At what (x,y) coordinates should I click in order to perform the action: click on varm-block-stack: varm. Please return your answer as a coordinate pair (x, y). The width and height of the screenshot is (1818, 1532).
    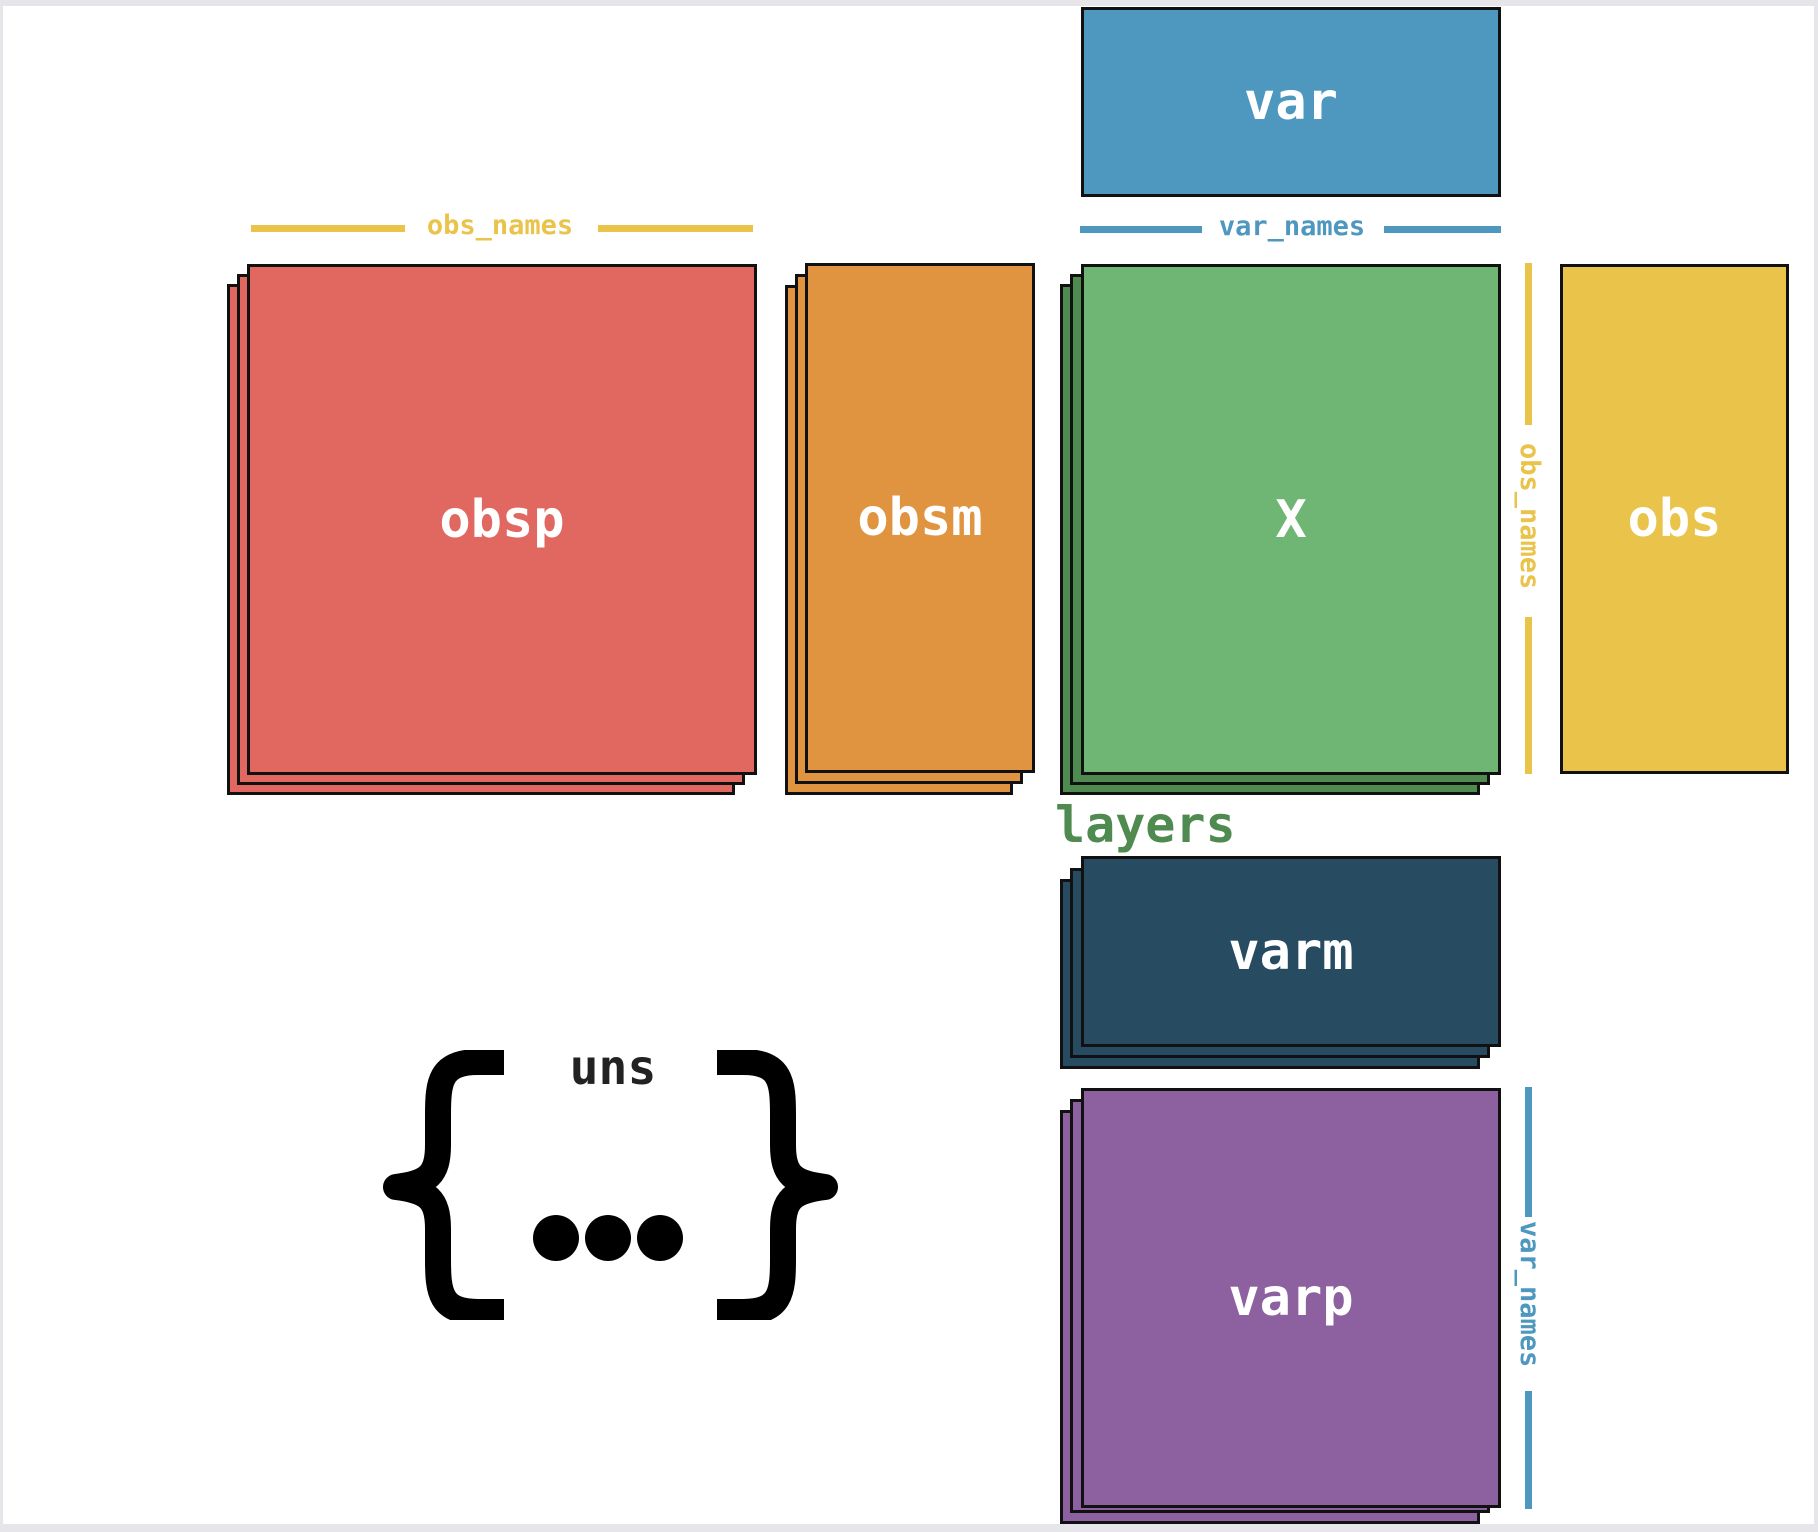
    Looking at the image, I should click on (1280, 962).